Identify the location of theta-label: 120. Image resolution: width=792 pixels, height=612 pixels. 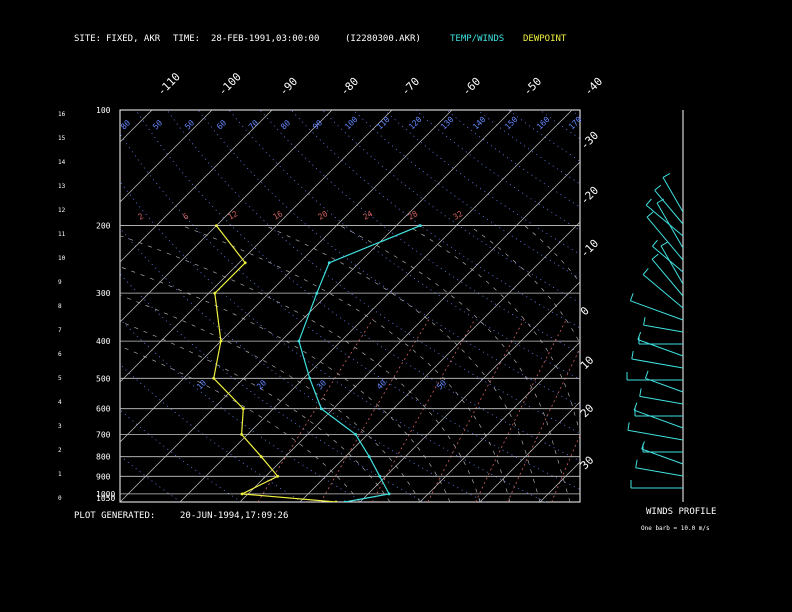
(415, 123).